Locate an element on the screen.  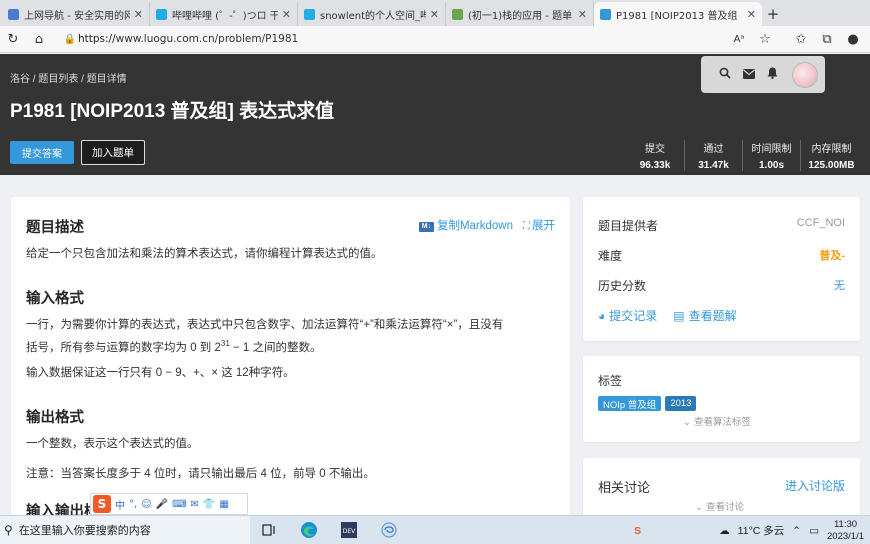
copy-markdown-button: M↓ 复制Markdown is located at coordinates (465, 225).